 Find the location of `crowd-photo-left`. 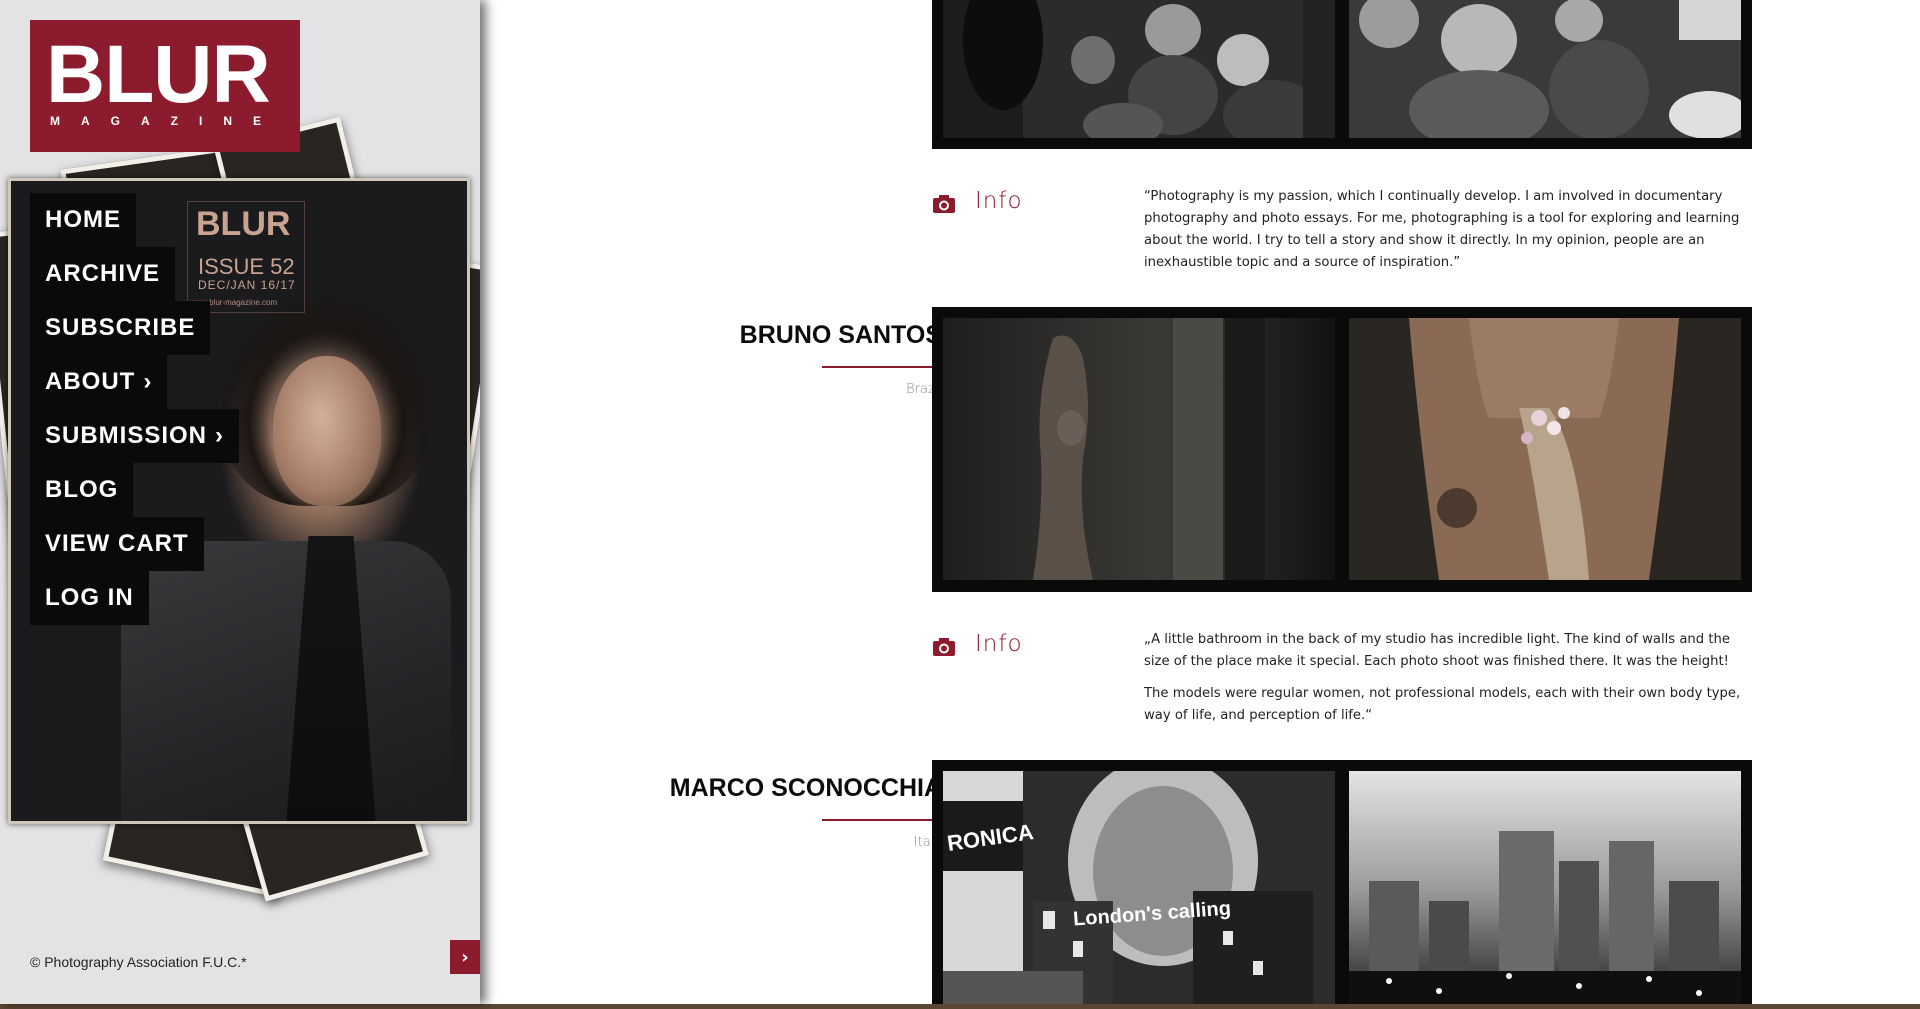

crowd-photo-left is located at coordinates (1139, 69).